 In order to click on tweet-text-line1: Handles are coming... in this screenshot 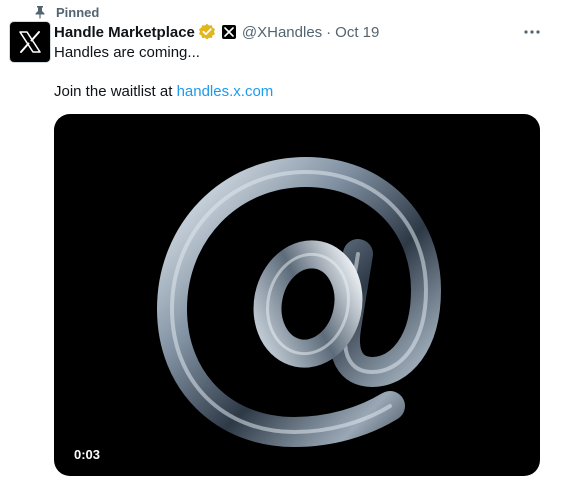, I will do `click(127, 52)`.